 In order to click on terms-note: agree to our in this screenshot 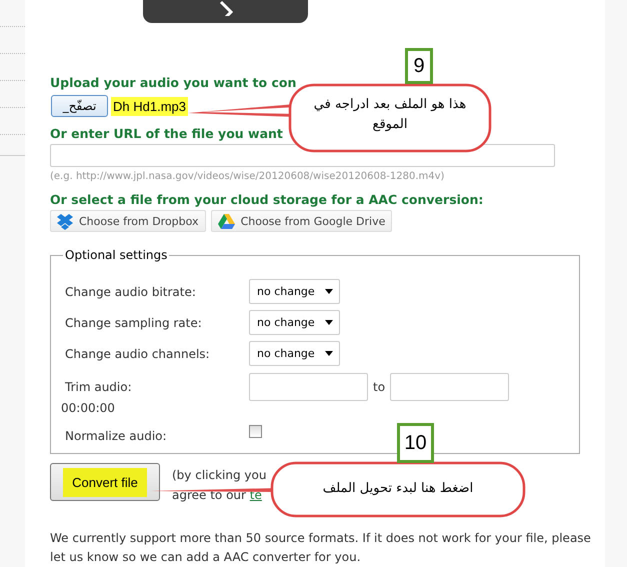, I will do `click(209, 495)`.